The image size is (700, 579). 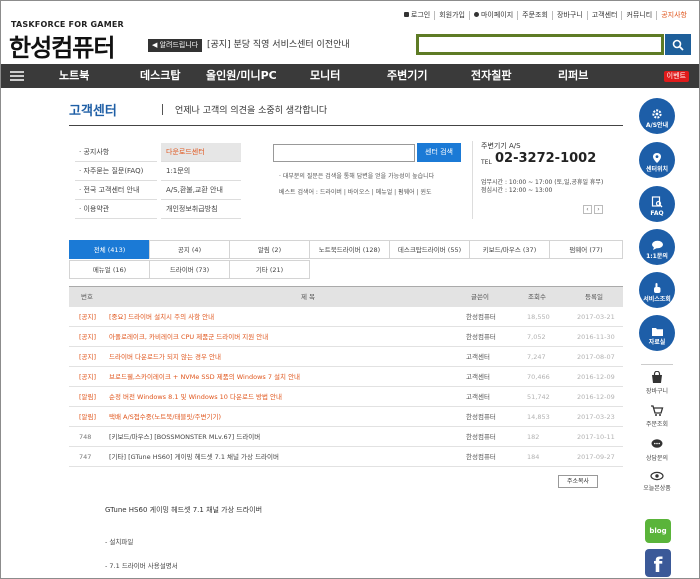 I want to click on nav-peripherals: 주변기기, so click(x=407, y=76).